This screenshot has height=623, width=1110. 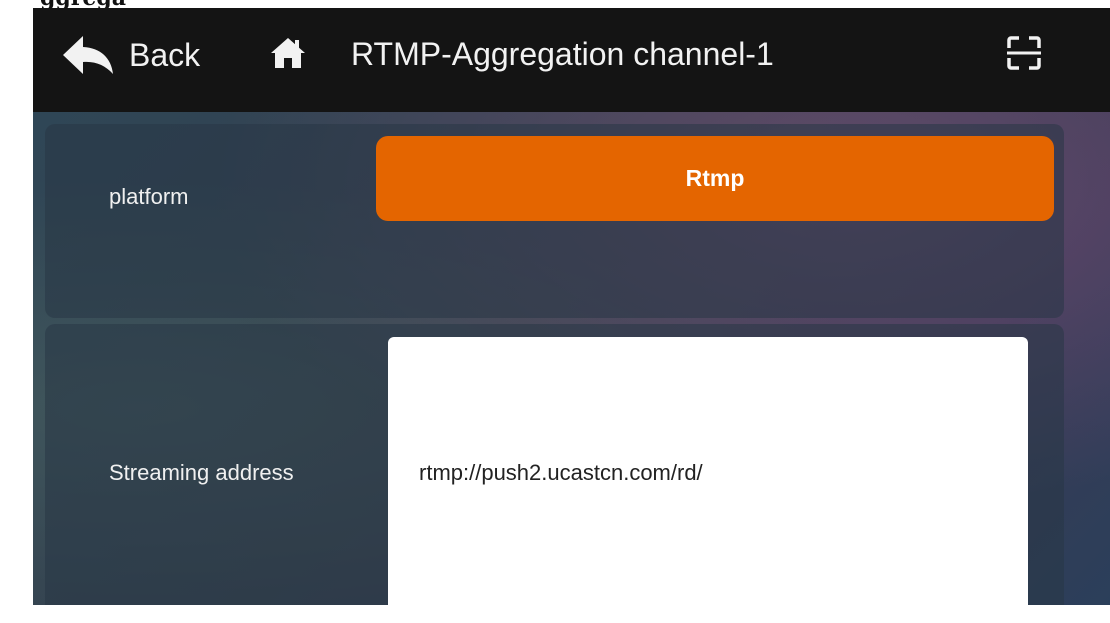 What do you see at coordinates (83, 4) in the screenshot?
I see `clipped-heading: ggrega` at bounding box center [83, 4].